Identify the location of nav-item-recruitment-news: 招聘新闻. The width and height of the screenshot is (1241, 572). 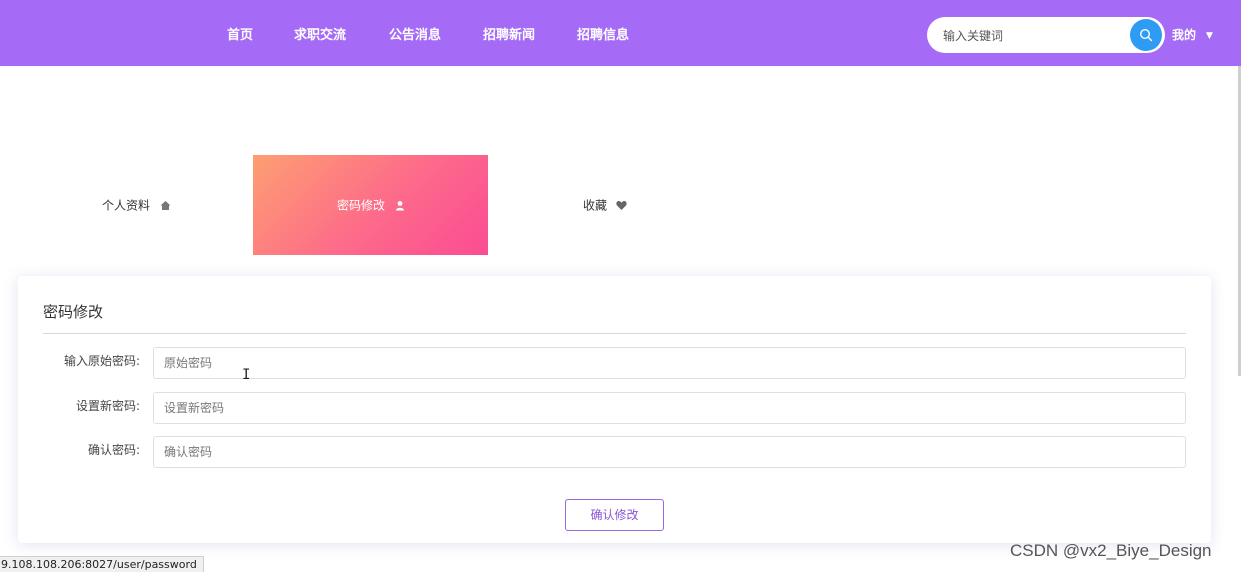
(509, 33).